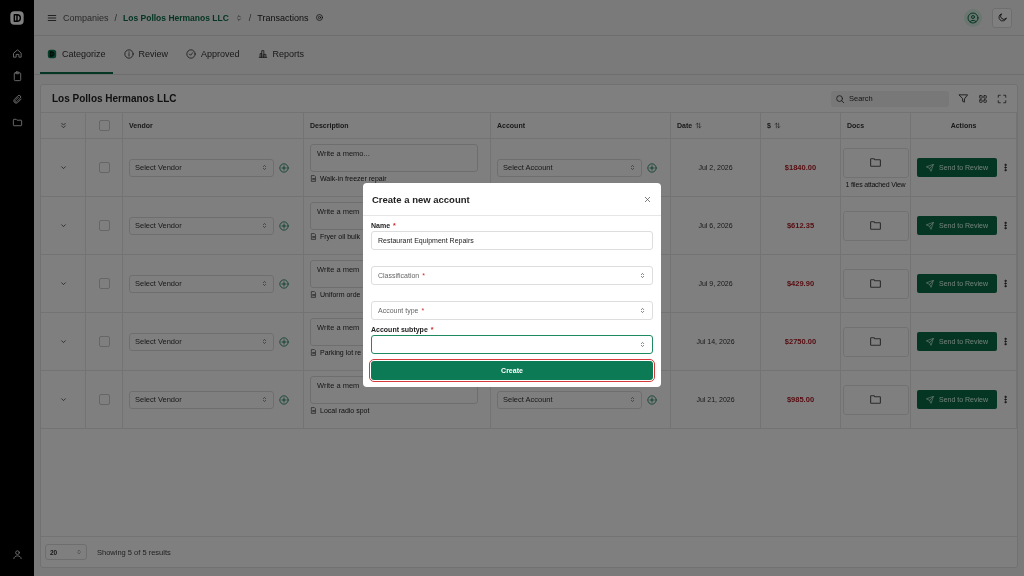 The width and height of the screenshot is (1024, 576). I want to click on info-icon, so click(128, 54).